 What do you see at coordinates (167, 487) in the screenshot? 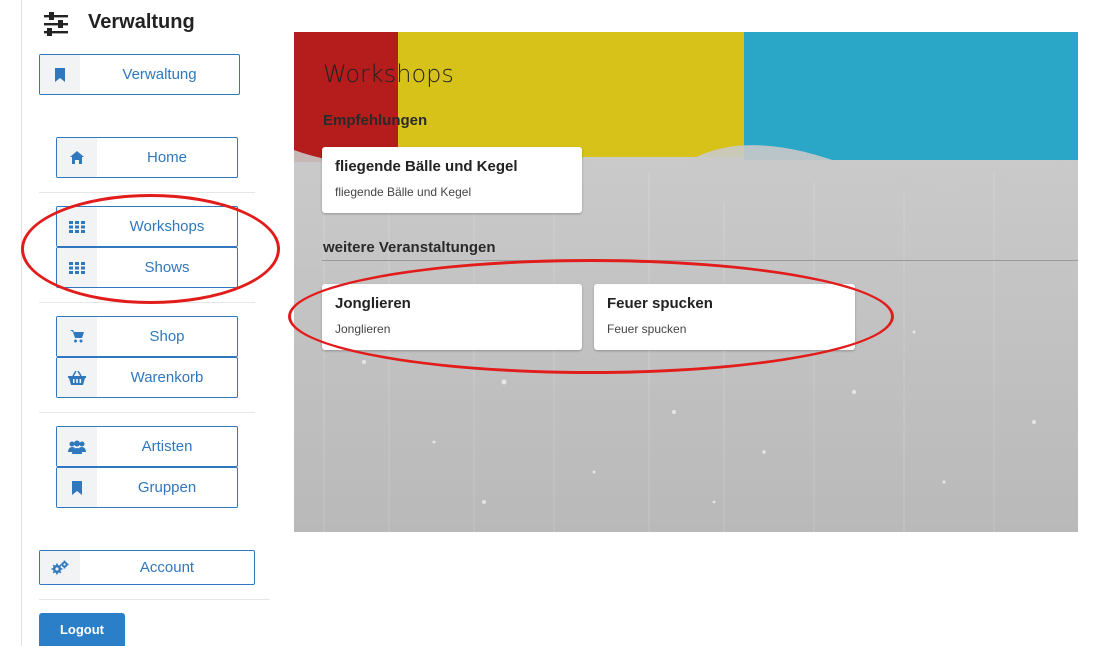
I see `sidebar-item-label: Gruppen` at bounding box center [167, 487].